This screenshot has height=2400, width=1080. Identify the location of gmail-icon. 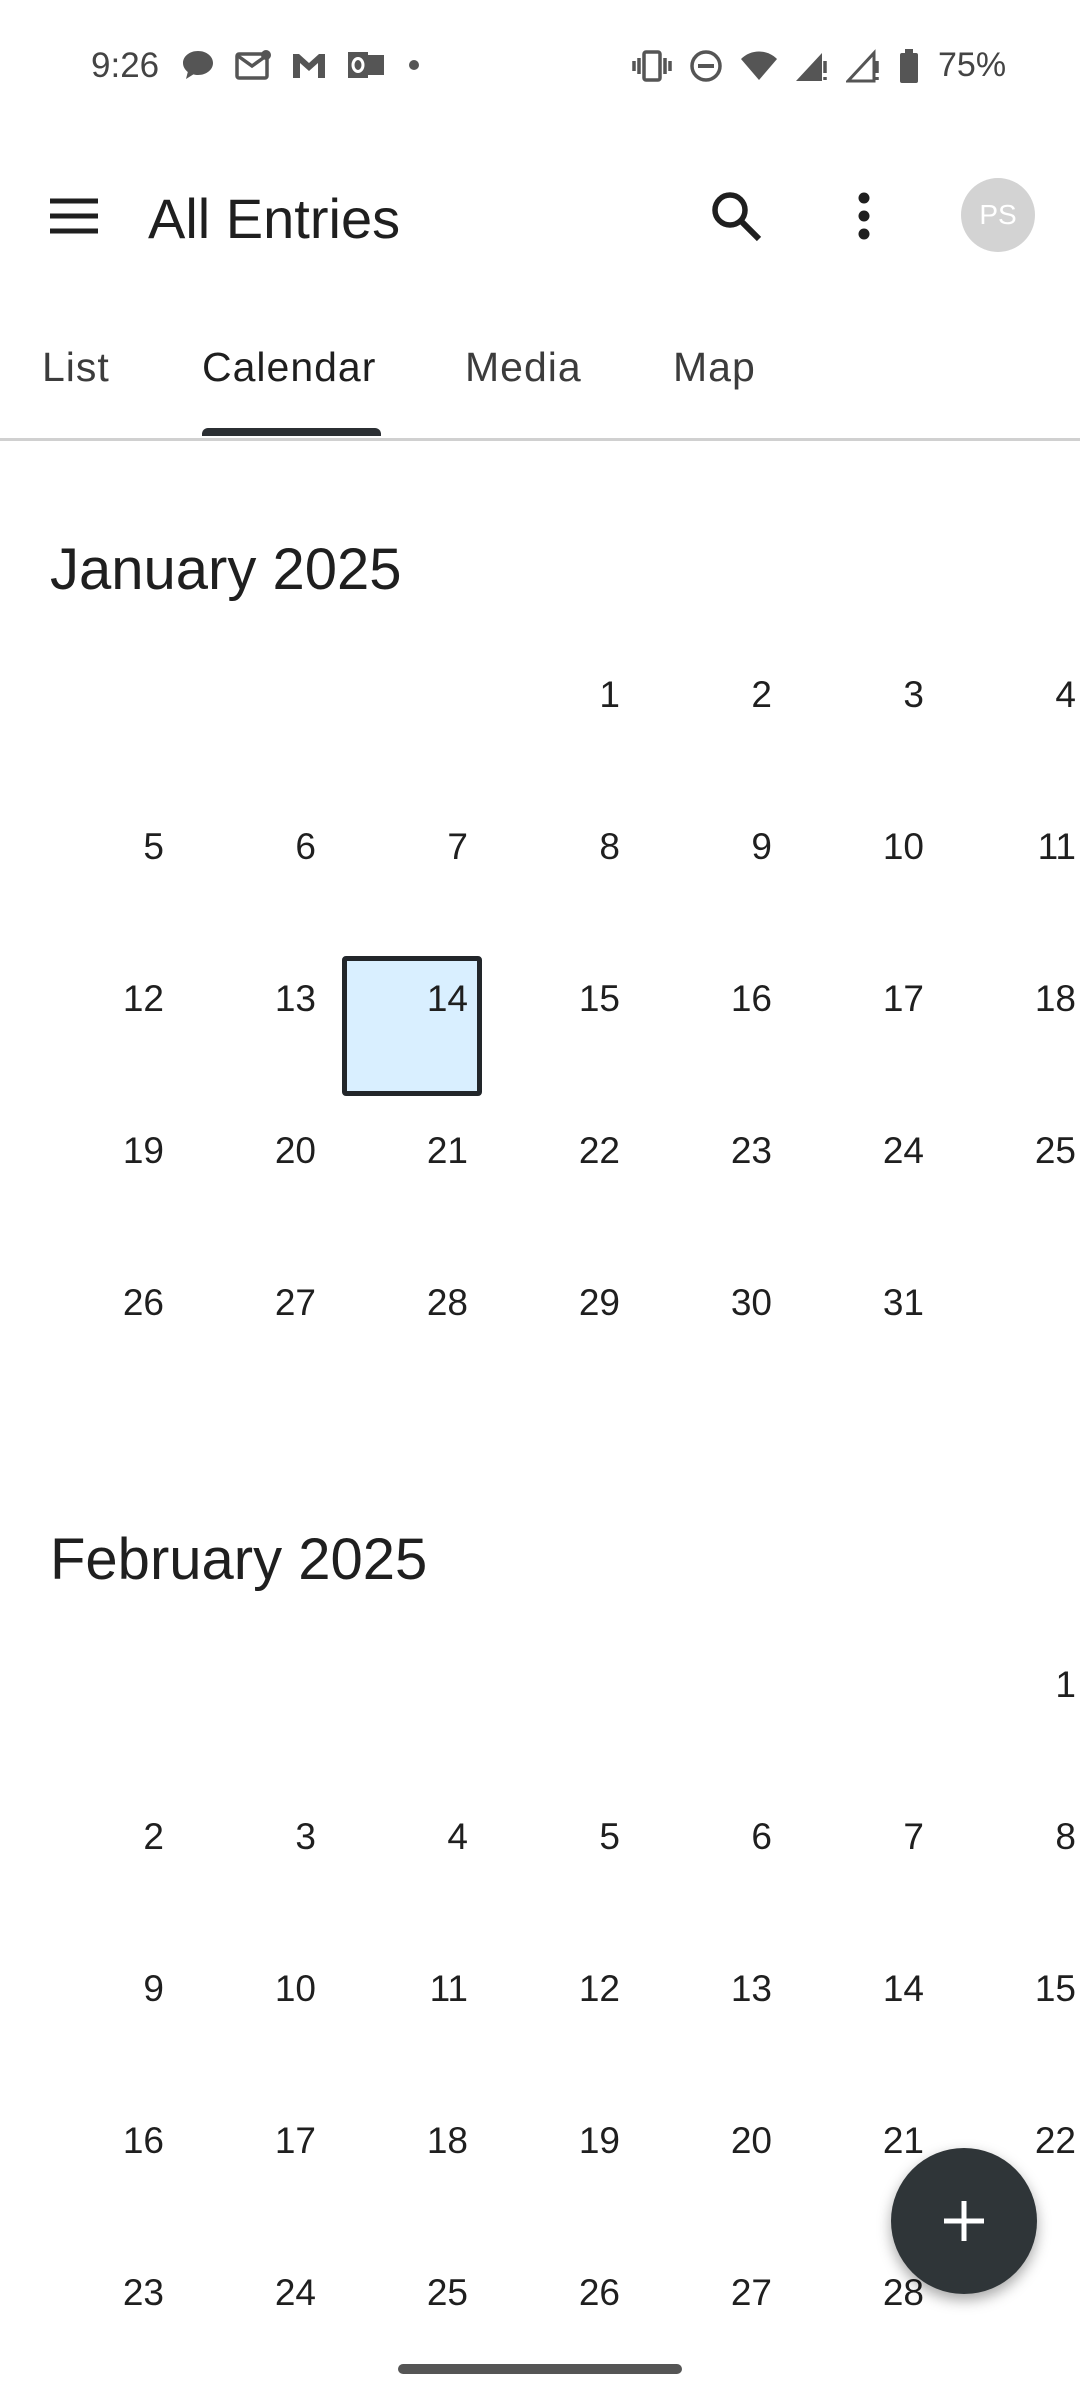
(309, 65).